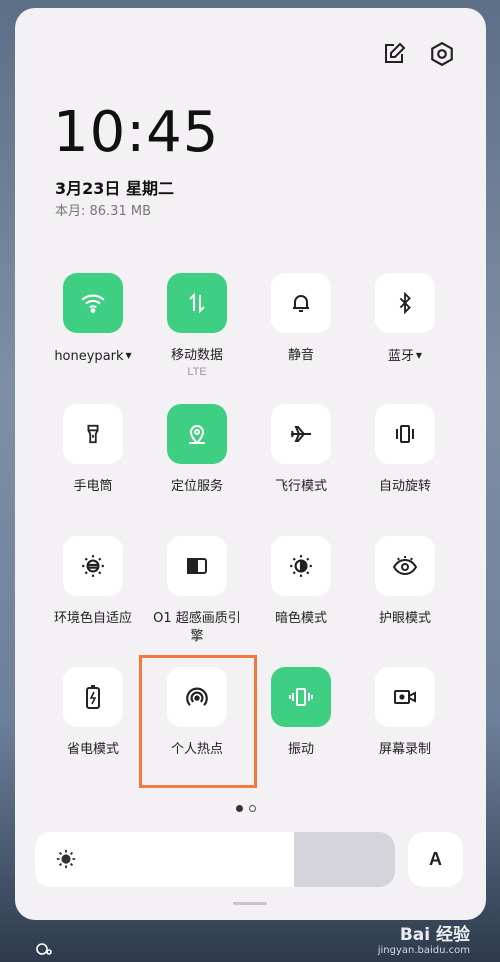  What do you see at coordinates (423, 940) in the screenshot?
I see `baidu-watermark: Bai 经验 jingyan.baidu.com` at bounding box center [423, 940].